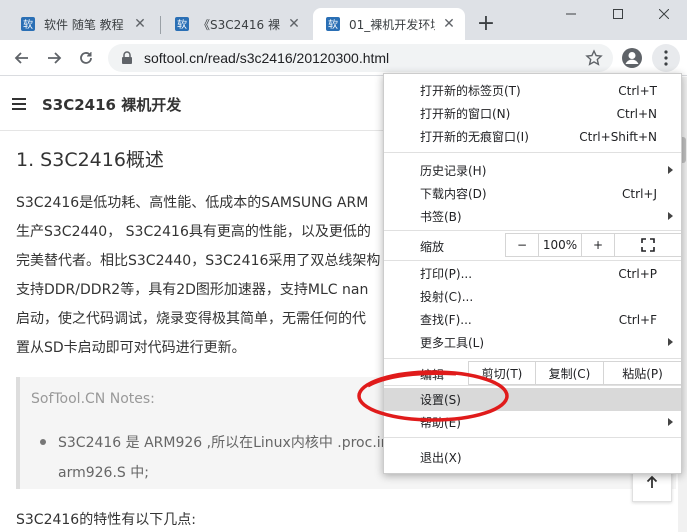 Image resolution: width=687 pixels, height=532 pixels. Describe the element at coordinates (632, 58) in the screenshot. I see `profile-avatar-icon` at that location.